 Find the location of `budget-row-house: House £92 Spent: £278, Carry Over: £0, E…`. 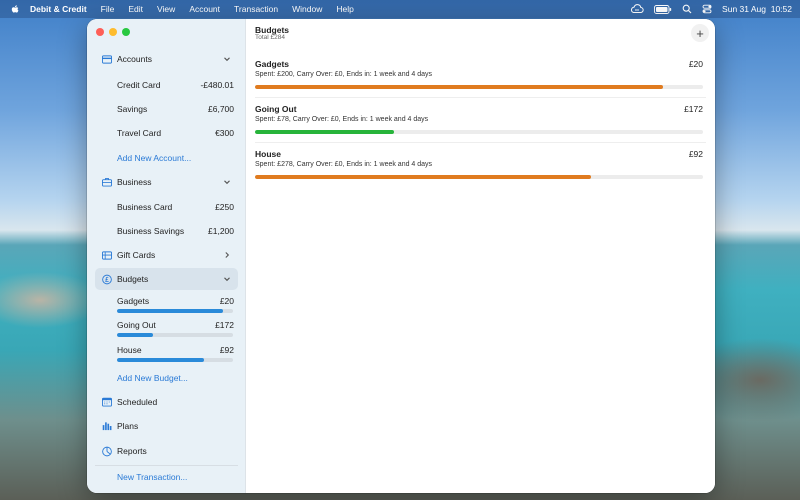

budget-row-house: House £92 Spent: £278, Carry Over: £0, E… is located at coordinates (479, 166).